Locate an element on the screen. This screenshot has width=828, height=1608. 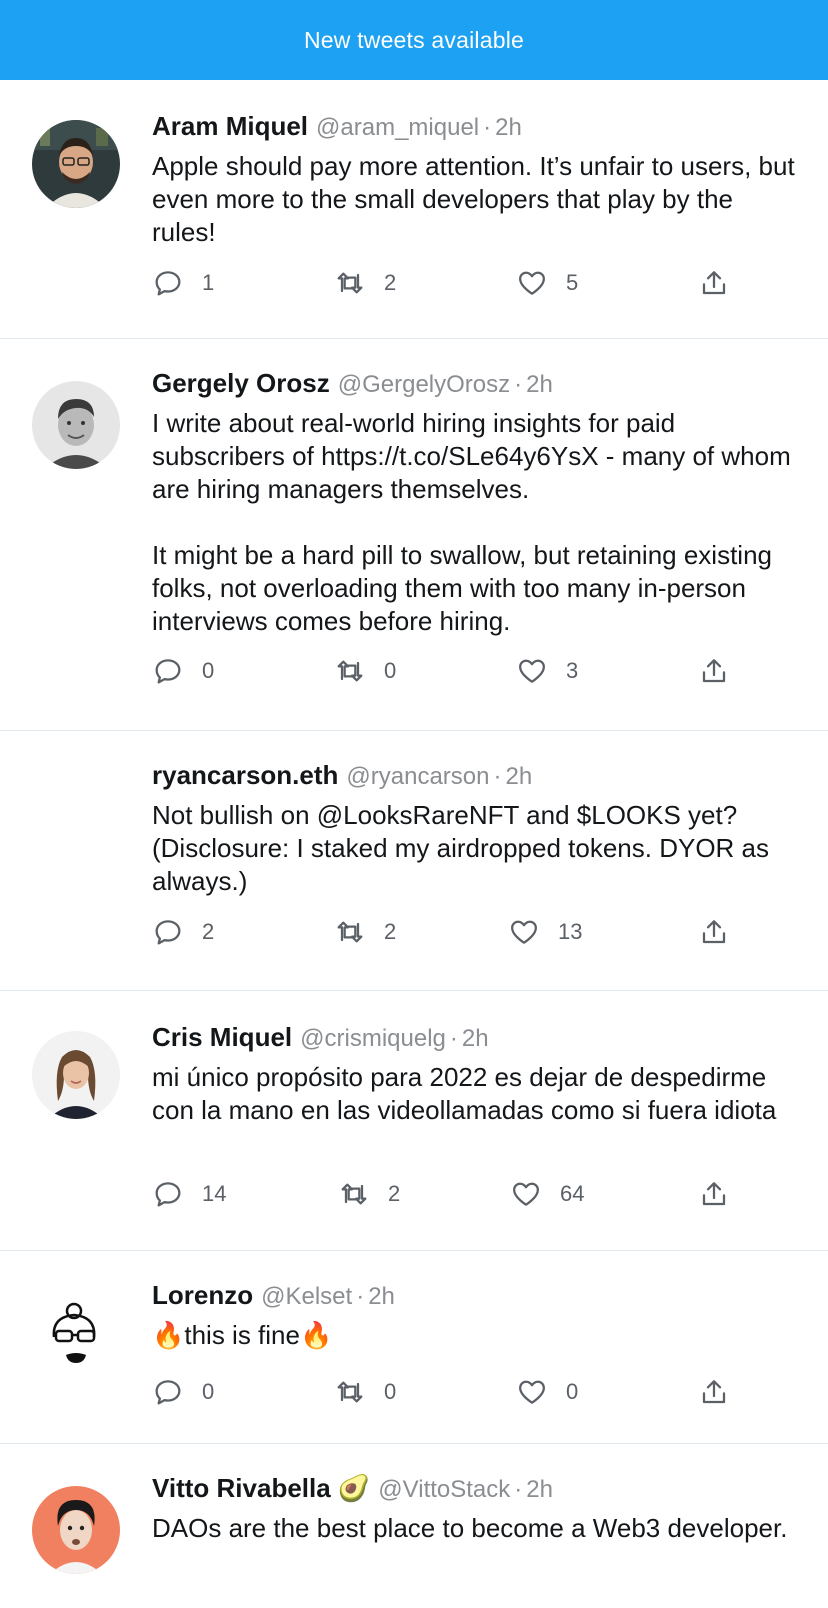
author-name: ryancarson.eth is located at coordinates (245, 775).